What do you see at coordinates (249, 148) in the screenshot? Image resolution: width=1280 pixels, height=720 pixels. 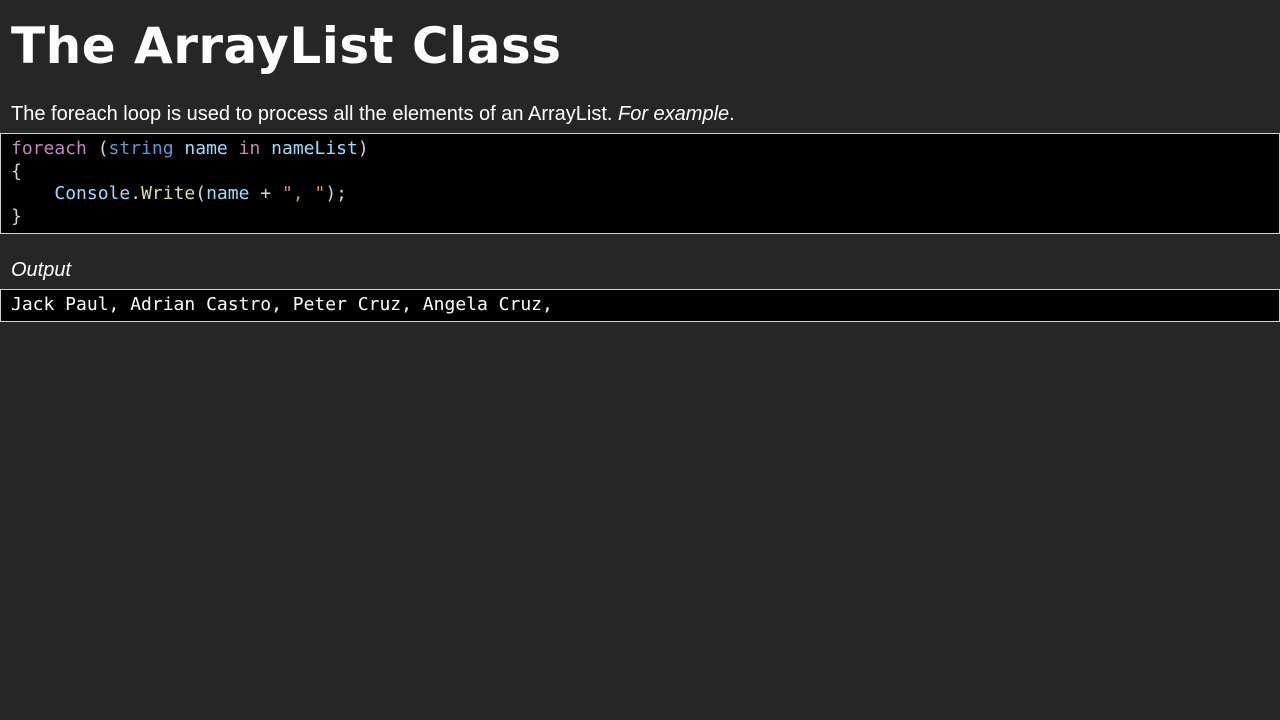 I see `code-keyword-in: in` at bounding box center [249, 148].